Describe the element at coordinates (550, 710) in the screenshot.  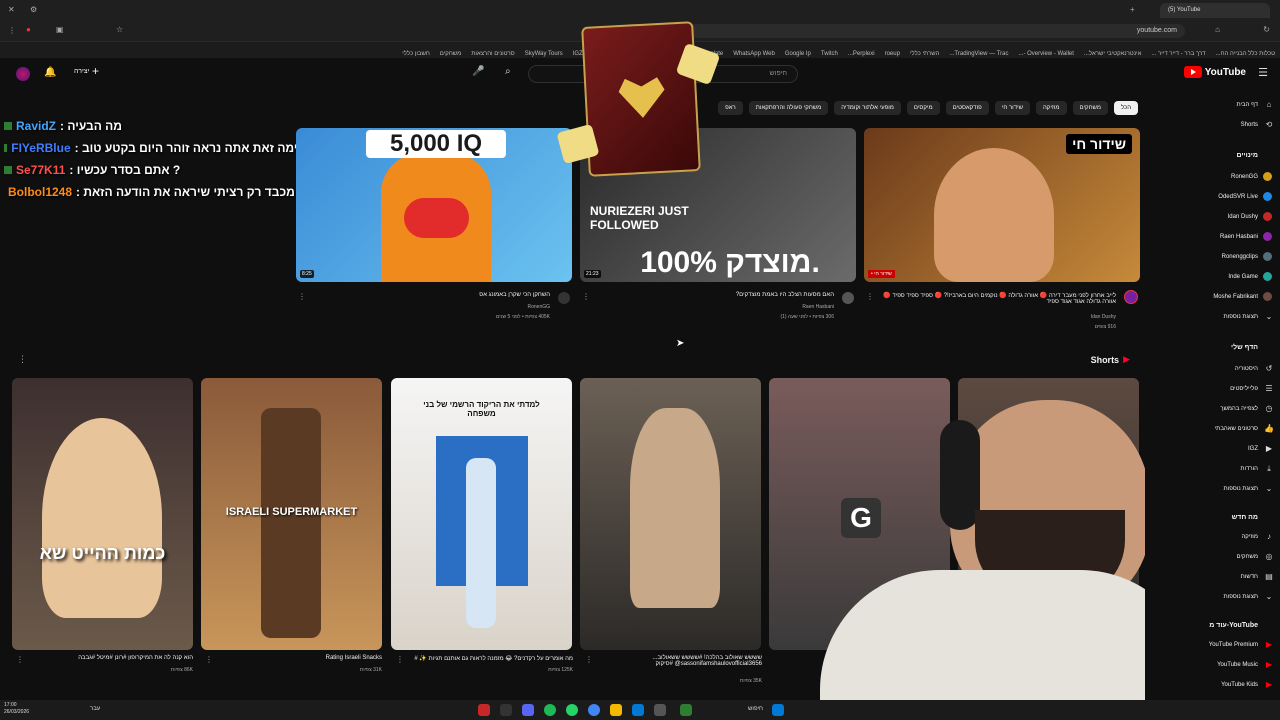
I see `spotify-icon` at that location.